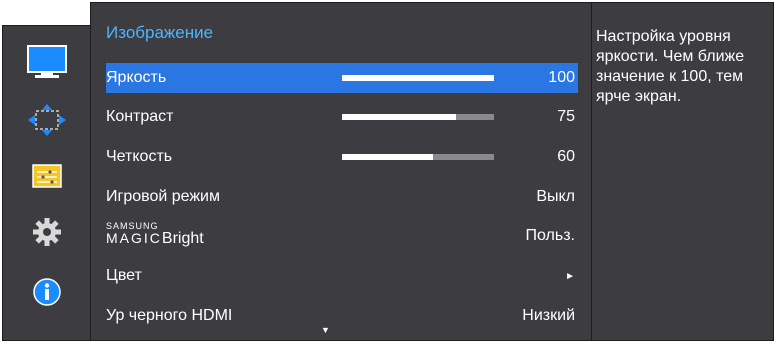 The height and width of the screenshot is (343, 776). I want to click on sharpness-slider, so click(418, 157).